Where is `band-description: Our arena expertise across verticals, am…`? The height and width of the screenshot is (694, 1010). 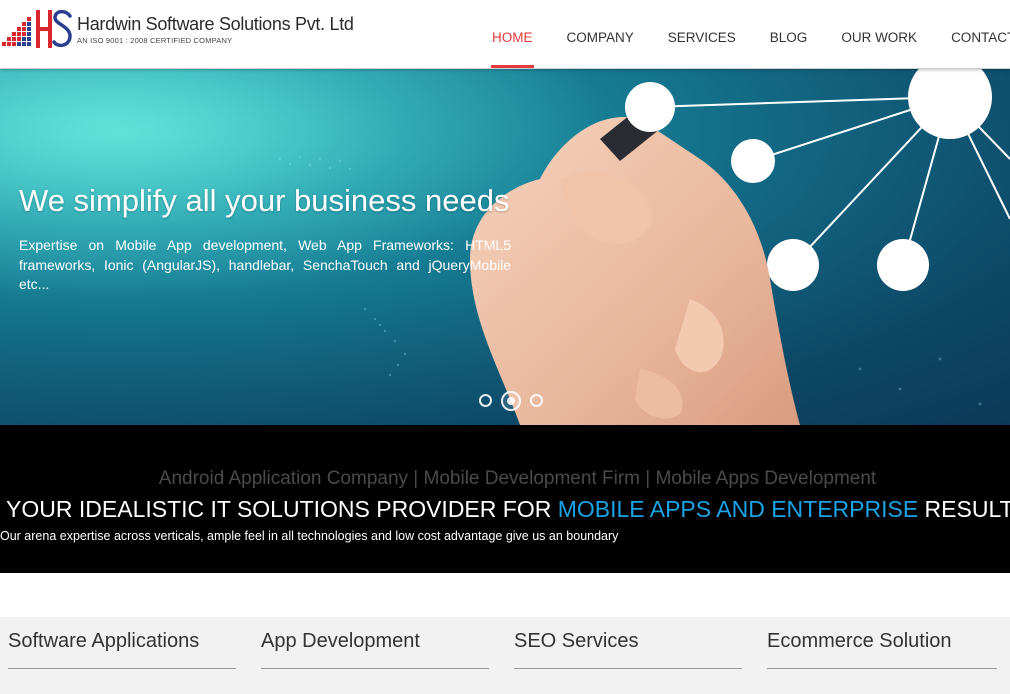
band-description: Our arena expertise across verticals, am… is located at coordinates (309, 536).